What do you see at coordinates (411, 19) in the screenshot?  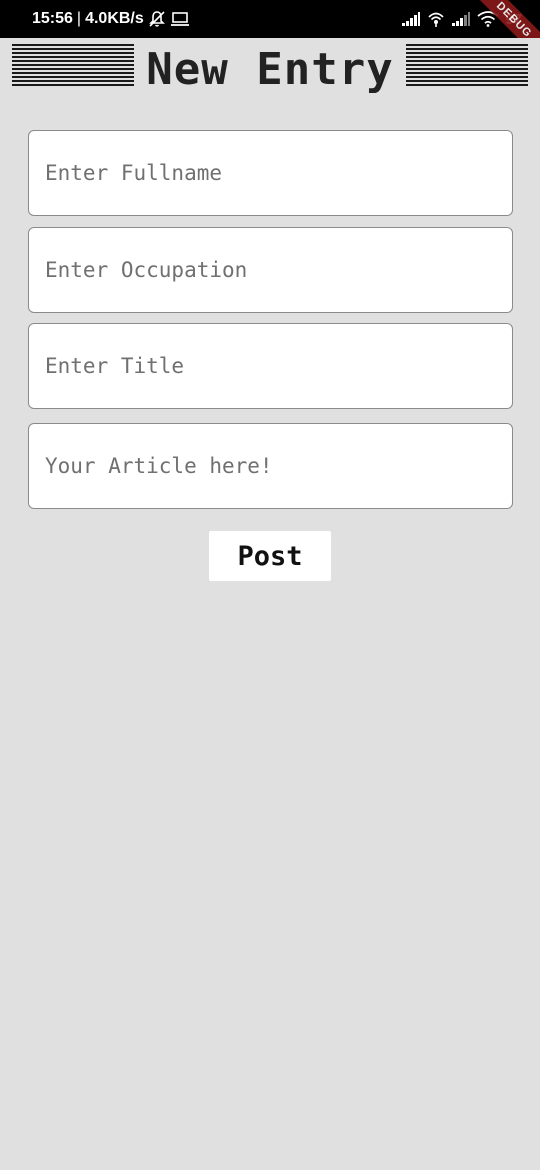 I see `signal-icon` at bounding box center [411, 19].